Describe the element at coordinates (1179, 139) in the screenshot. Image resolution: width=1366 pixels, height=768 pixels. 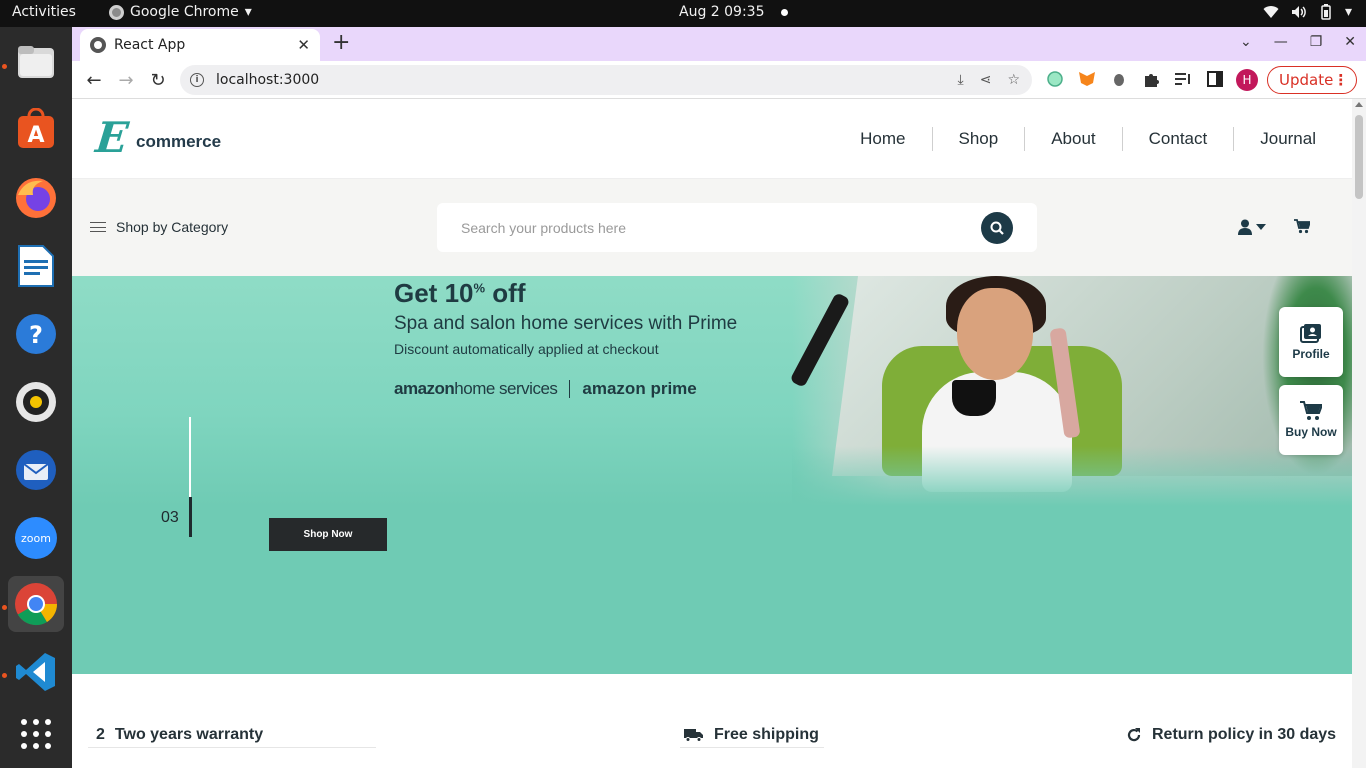
I see `nav-contact: Contact` at that location.